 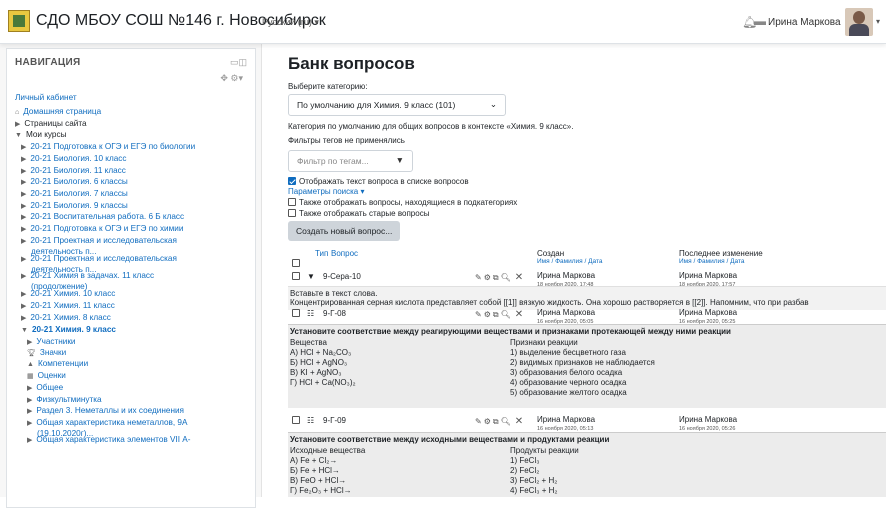 I want to click on nav-item: ▶ Общее, so click(x=45, y=388).